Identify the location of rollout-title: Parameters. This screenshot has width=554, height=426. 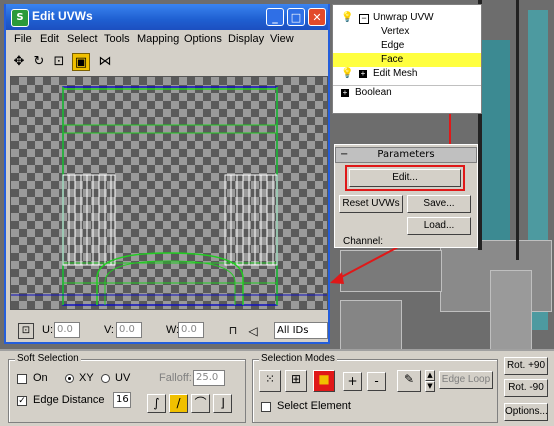
(406, 154).